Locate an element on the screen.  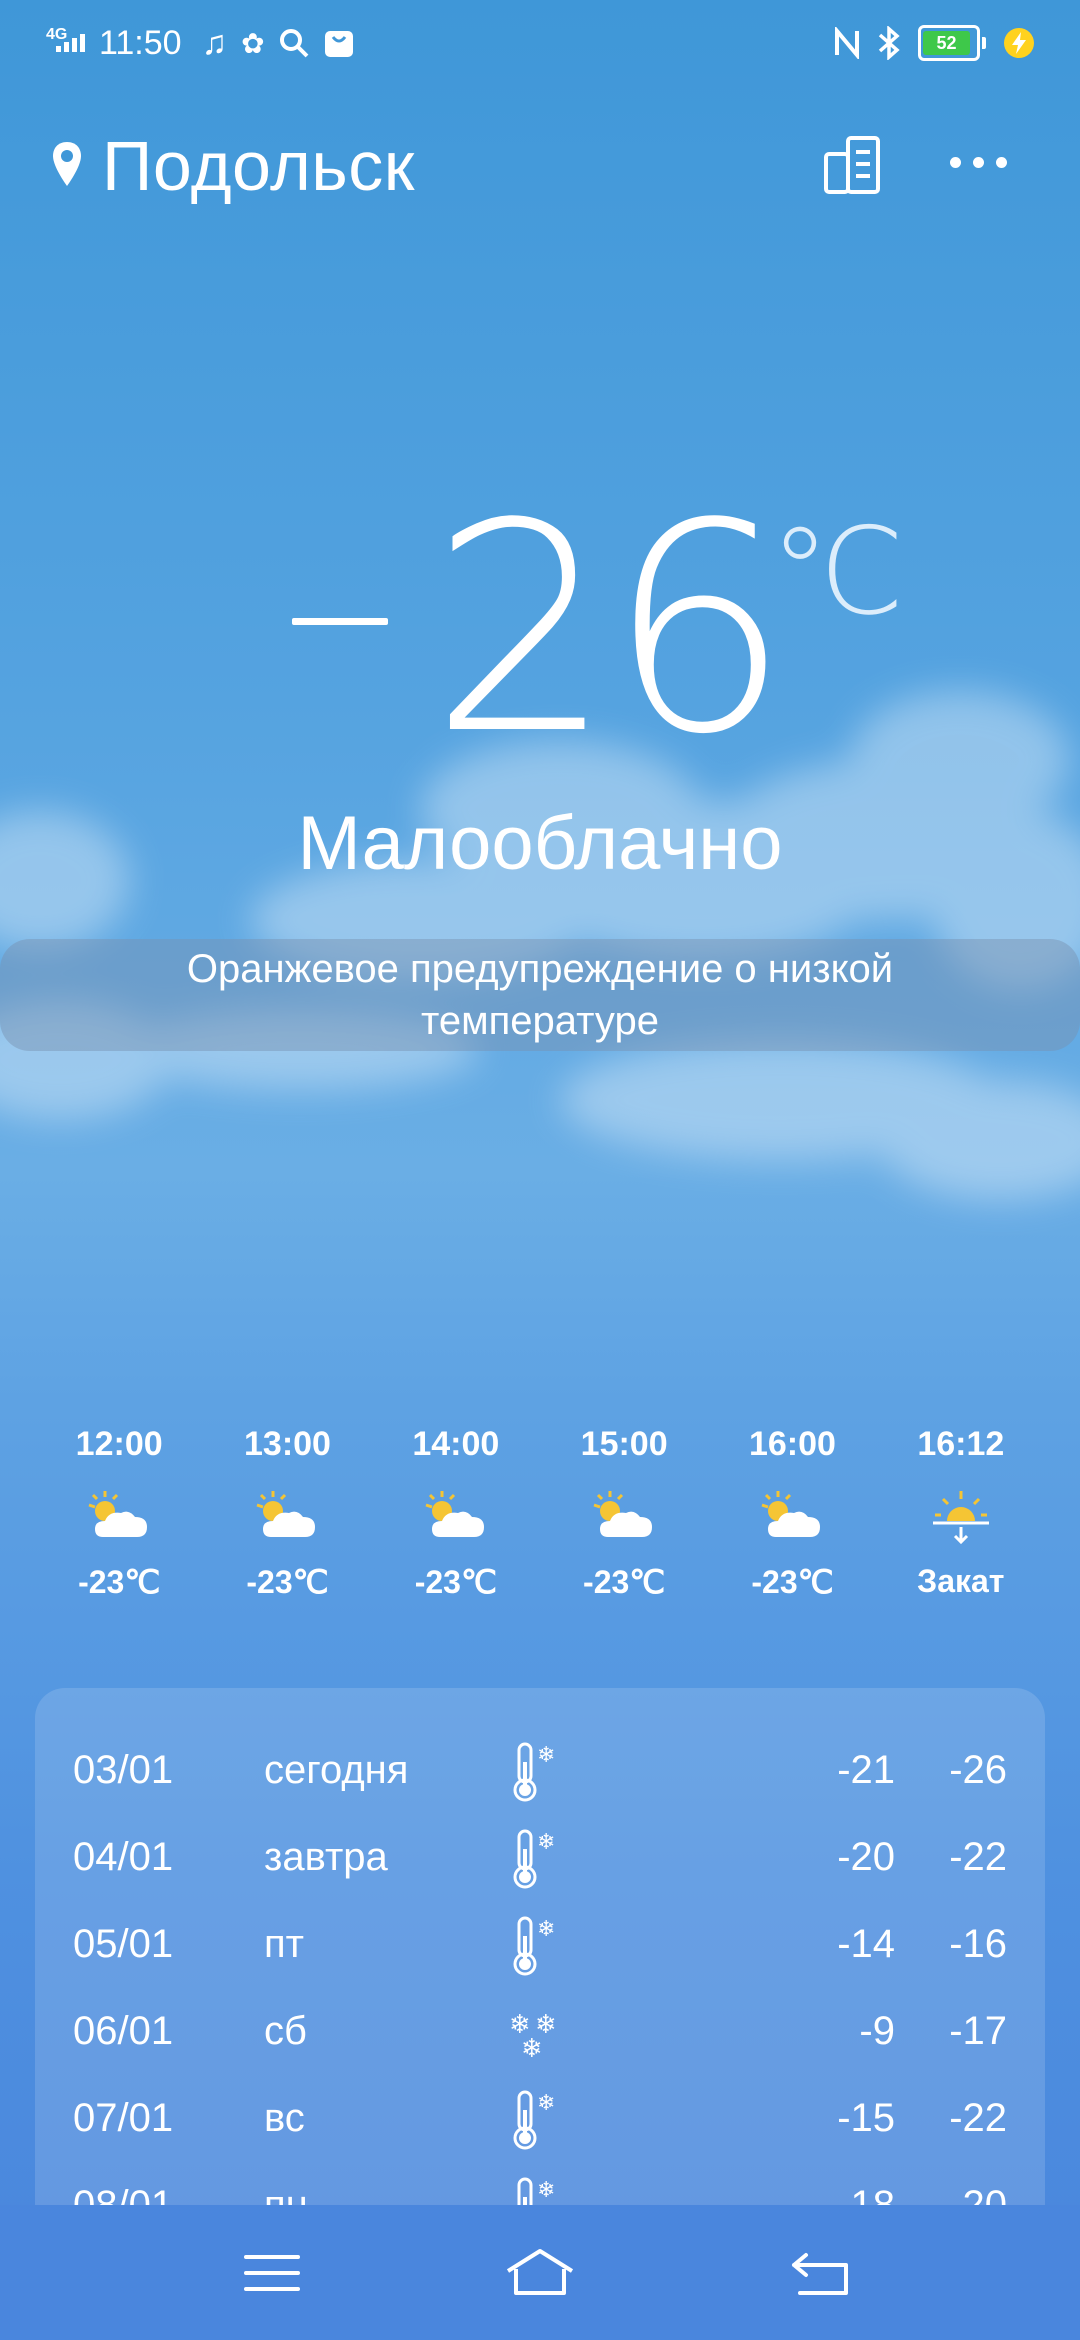
signal-icon: 4G is located at coordinates (65, 39).